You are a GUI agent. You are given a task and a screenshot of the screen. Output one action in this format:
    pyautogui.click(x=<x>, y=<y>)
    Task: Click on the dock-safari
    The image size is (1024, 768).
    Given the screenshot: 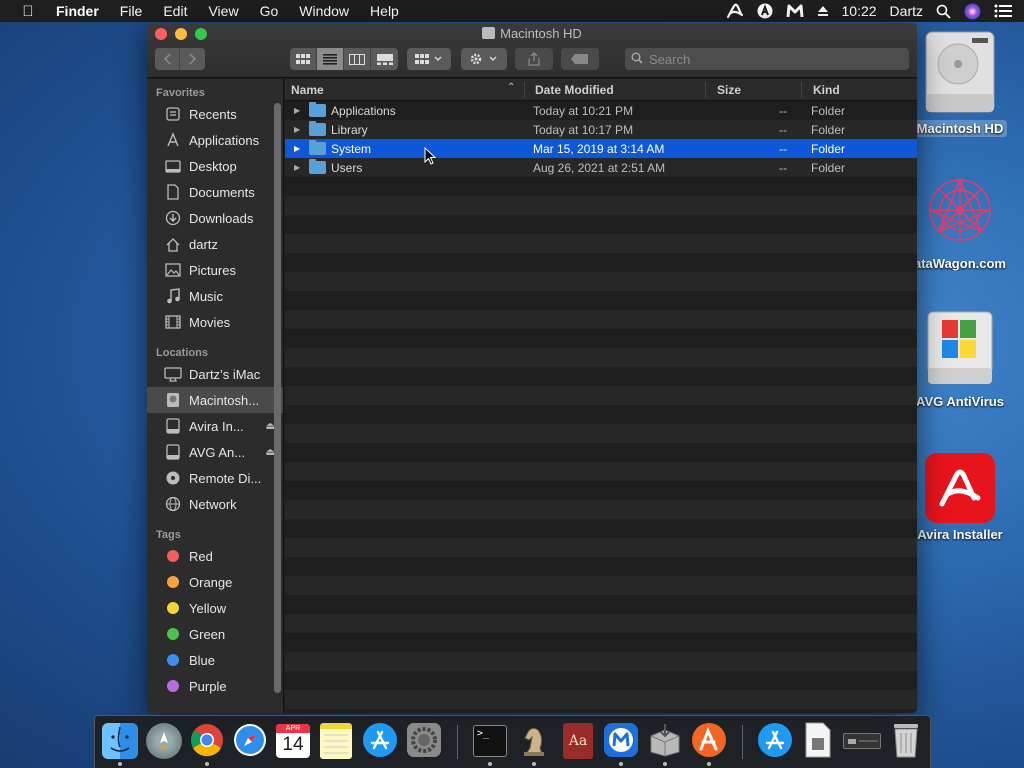 What is the action you would take?
    pyautogui.click(x=250, y=741)
    